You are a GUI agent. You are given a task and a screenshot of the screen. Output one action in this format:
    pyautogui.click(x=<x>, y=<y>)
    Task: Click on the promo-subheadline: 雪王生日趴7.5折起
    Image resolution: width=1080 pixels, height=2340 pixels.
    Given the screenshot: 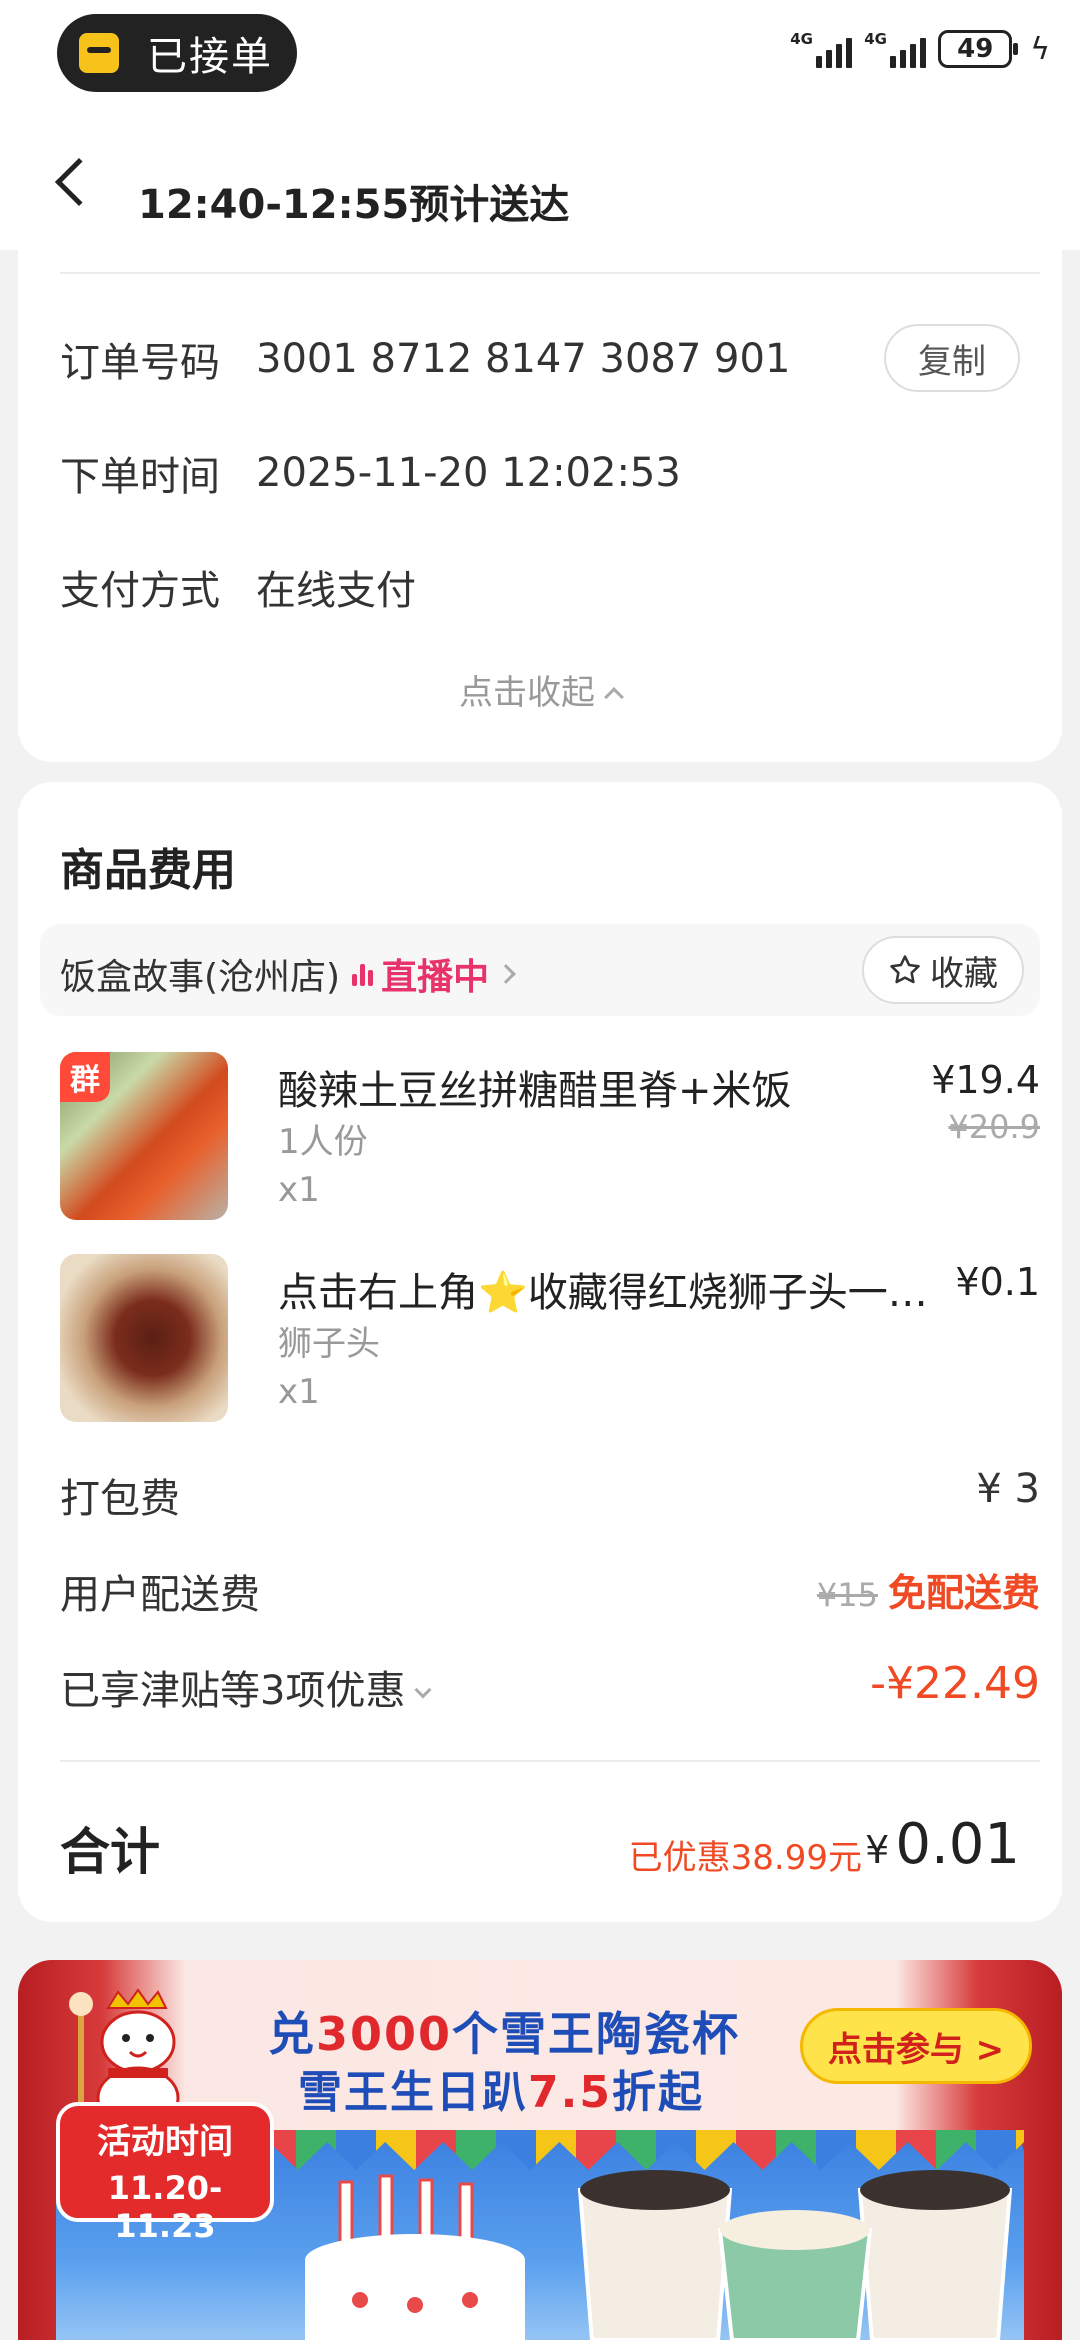 What is the action you would take?
    pyautogui.click(x=501, y=2092)
    